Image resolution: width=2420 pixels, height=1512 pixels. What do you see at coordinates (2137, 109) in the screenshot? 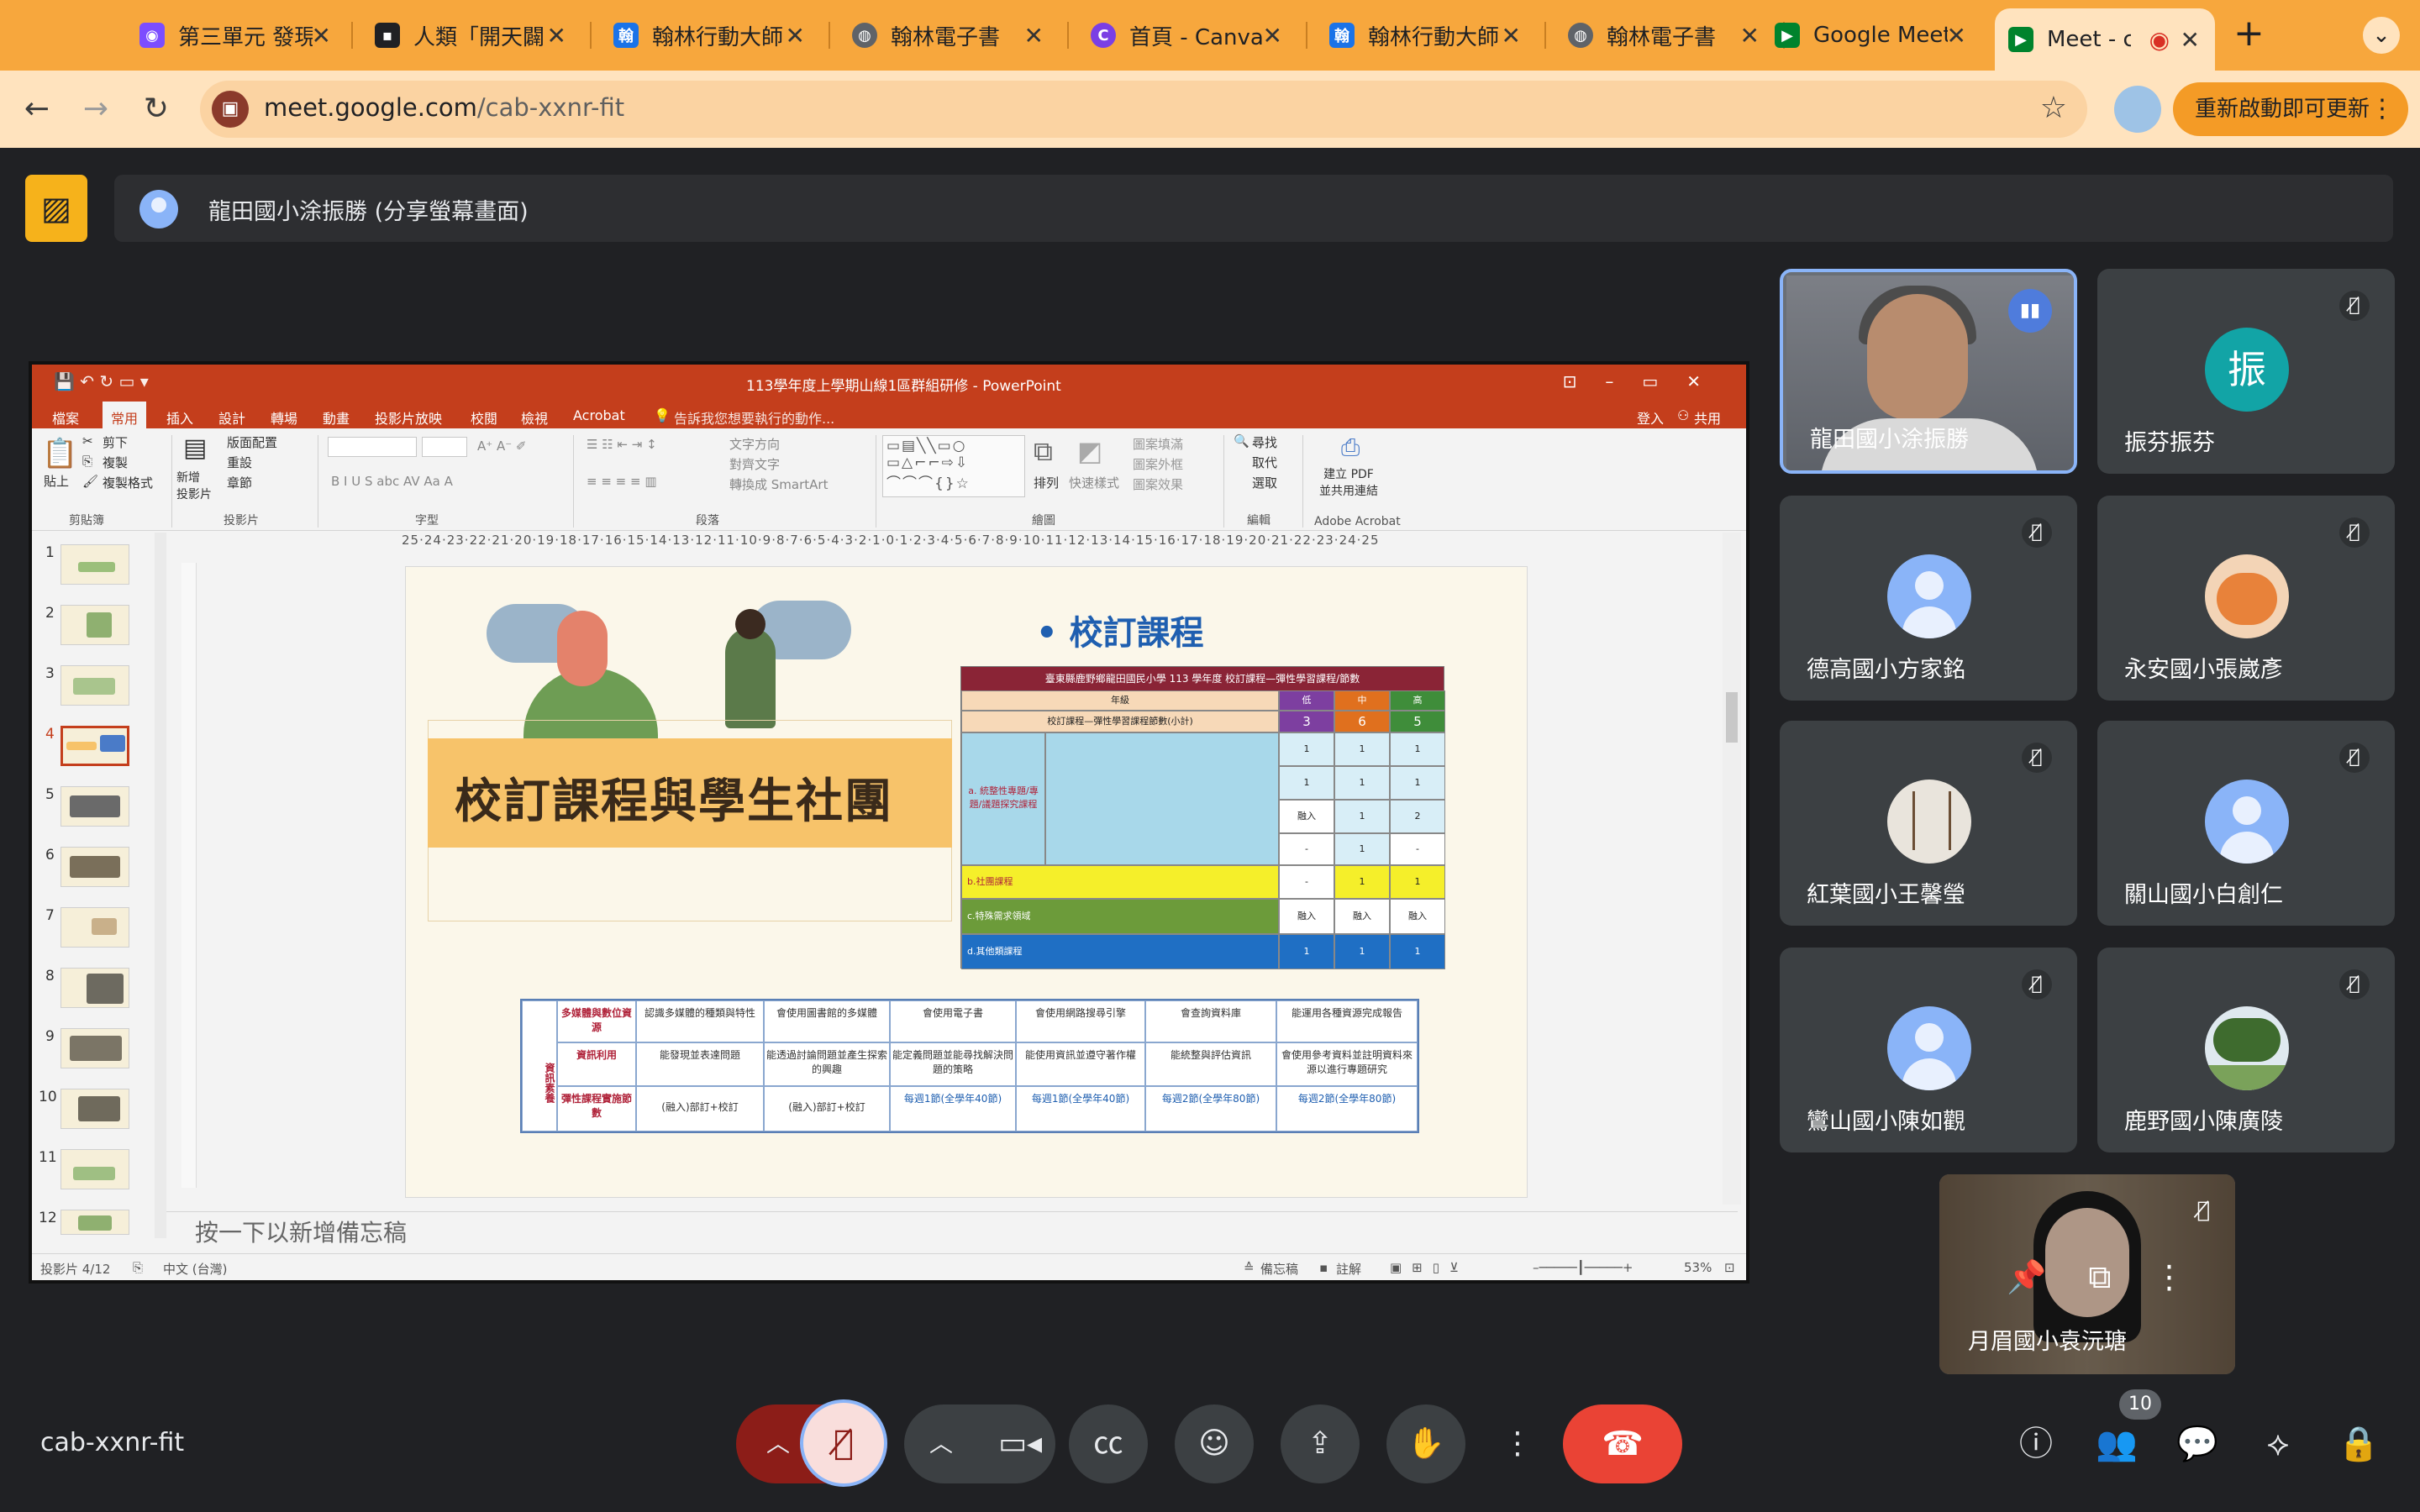
I see `profile-avatar` at bounding box center [2137, 109].